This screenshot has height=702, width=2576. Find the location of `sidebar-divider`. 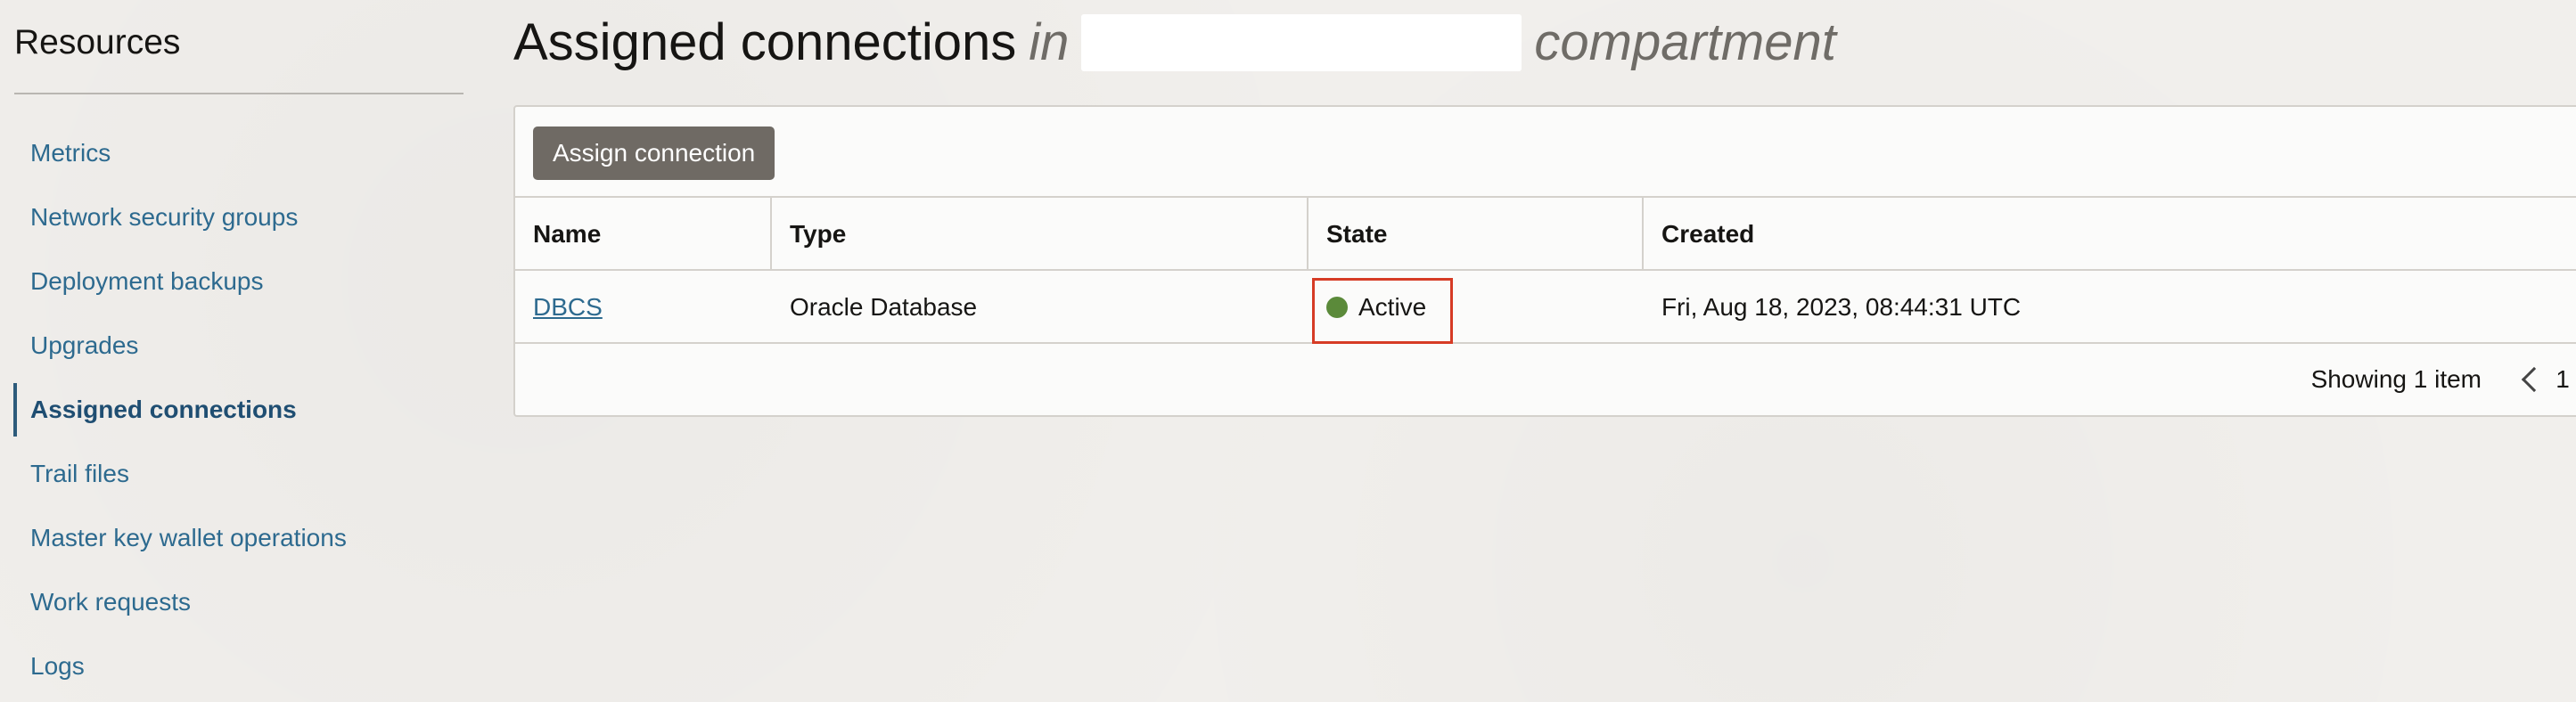

sidebar-divider is located at coordinates (239, 93).